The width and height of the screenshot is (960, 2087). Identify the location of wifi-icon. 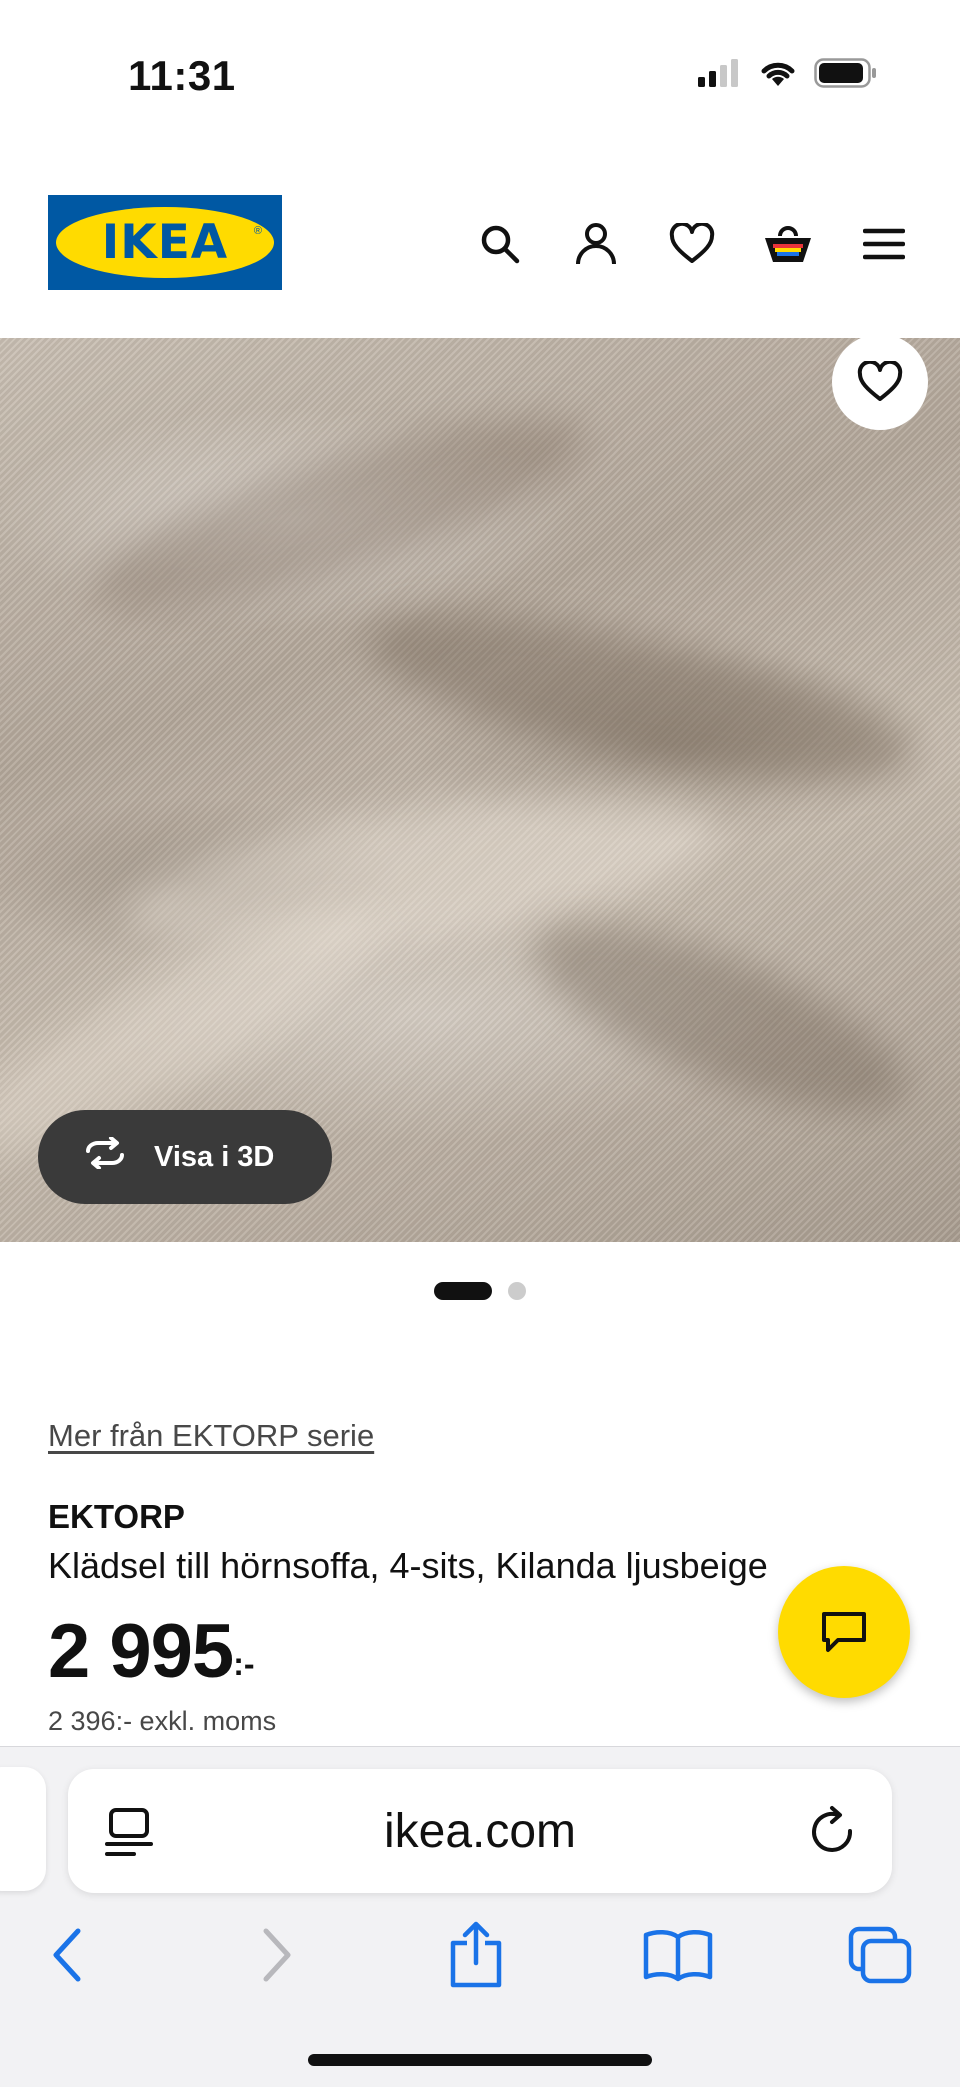
(778, 75).